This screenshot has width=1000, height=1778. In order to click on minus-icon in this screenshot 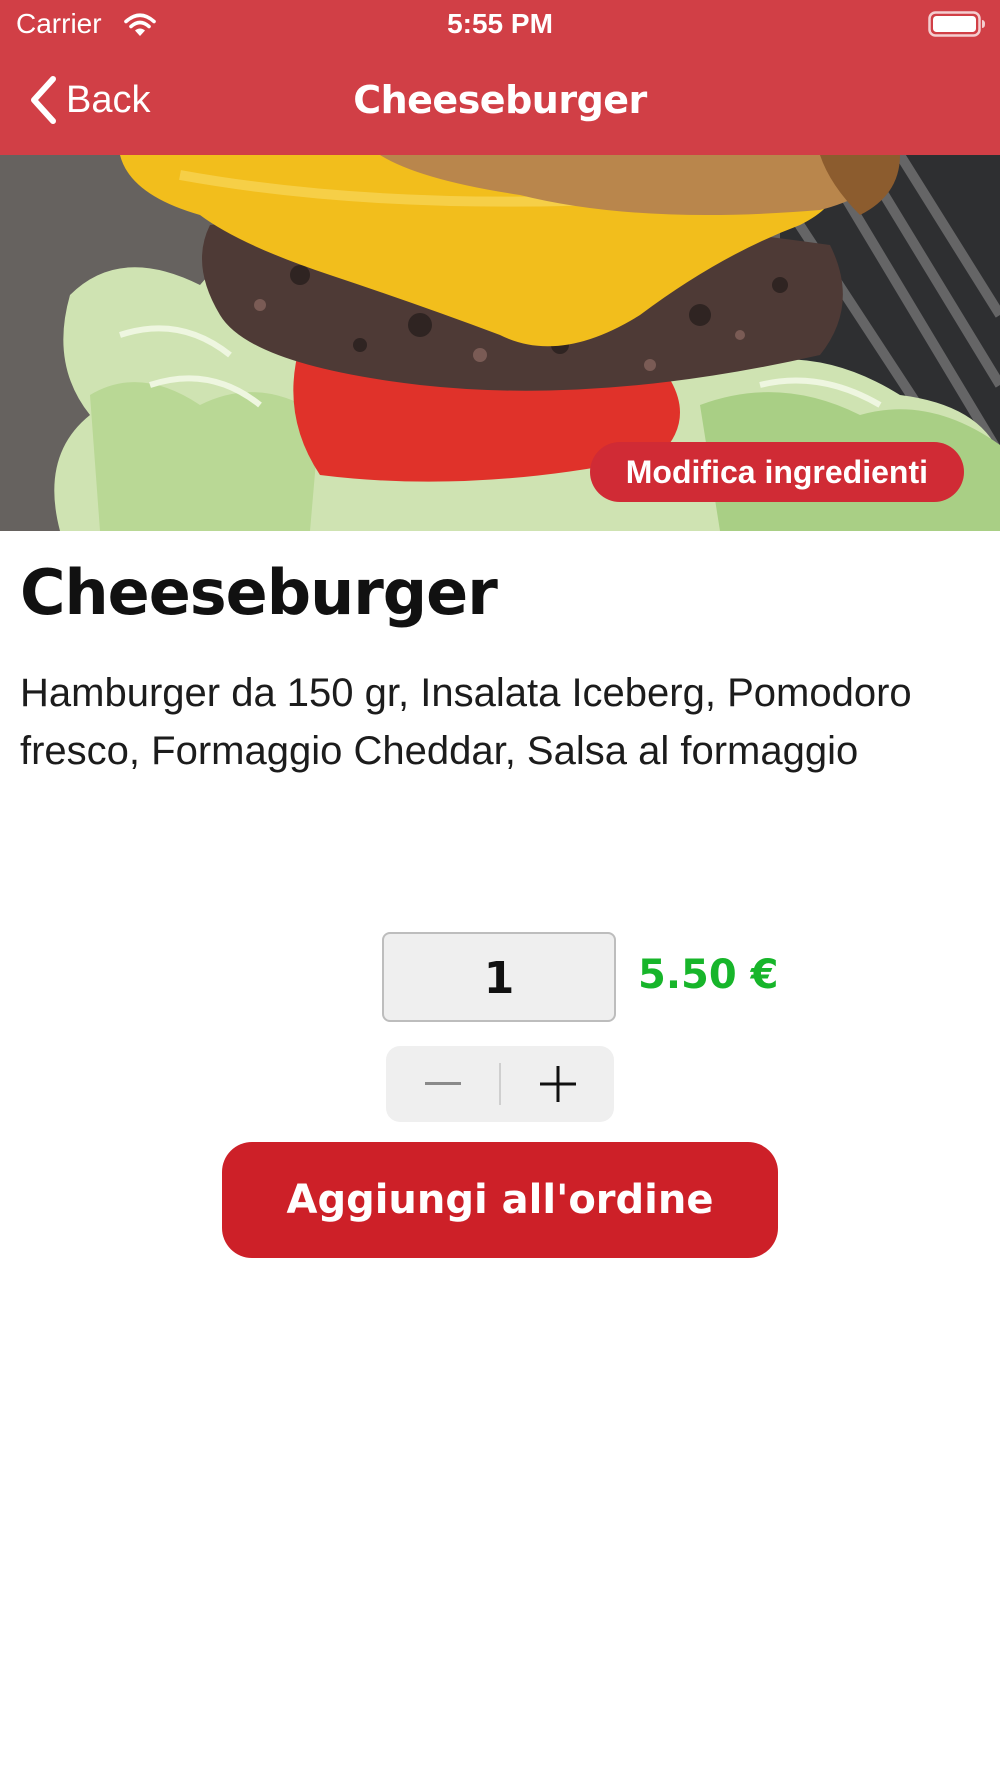, I will do `click(442, 1083)`.